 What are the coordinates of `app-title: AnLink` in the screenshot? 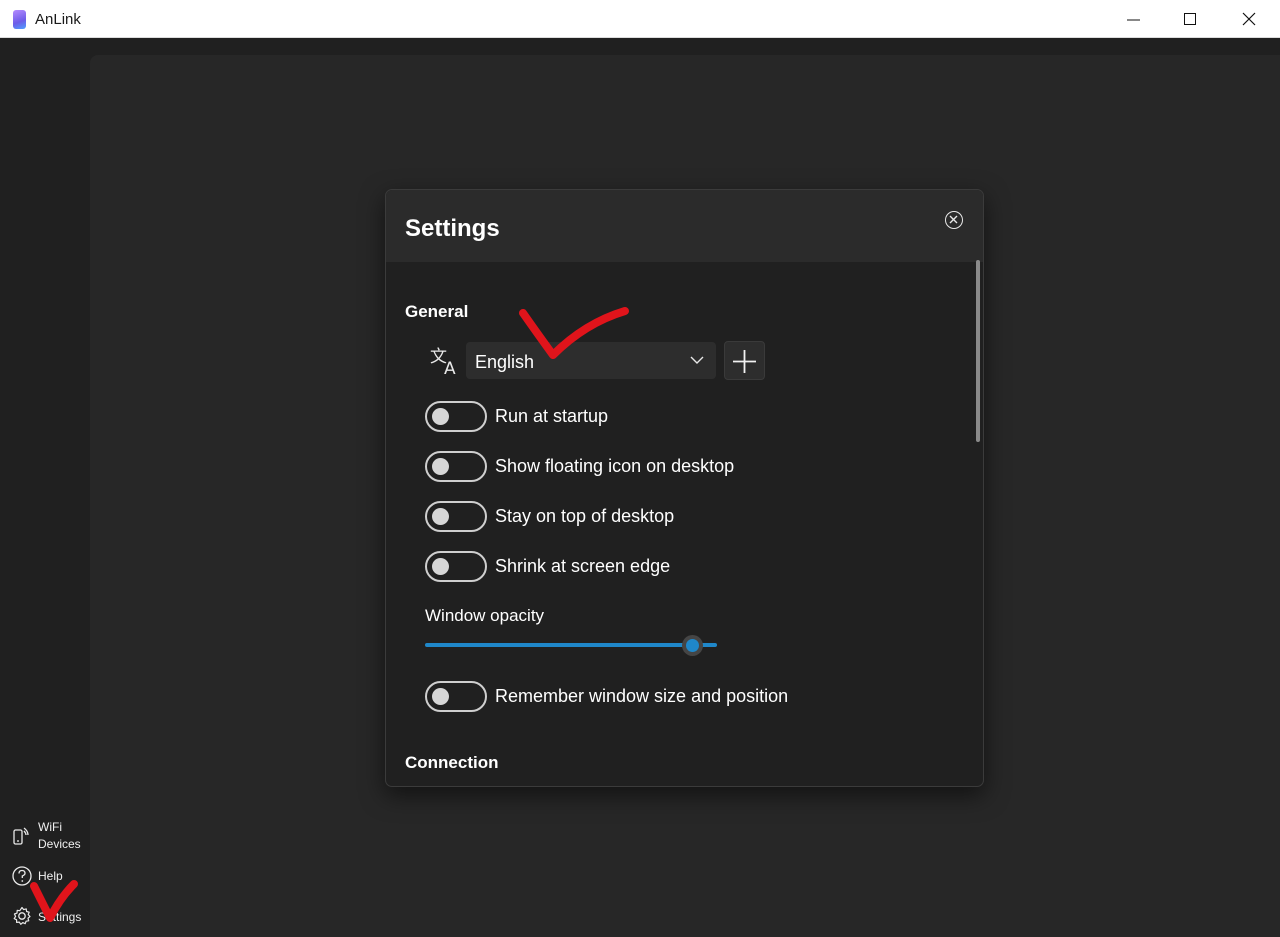 It's located at (58, 19).